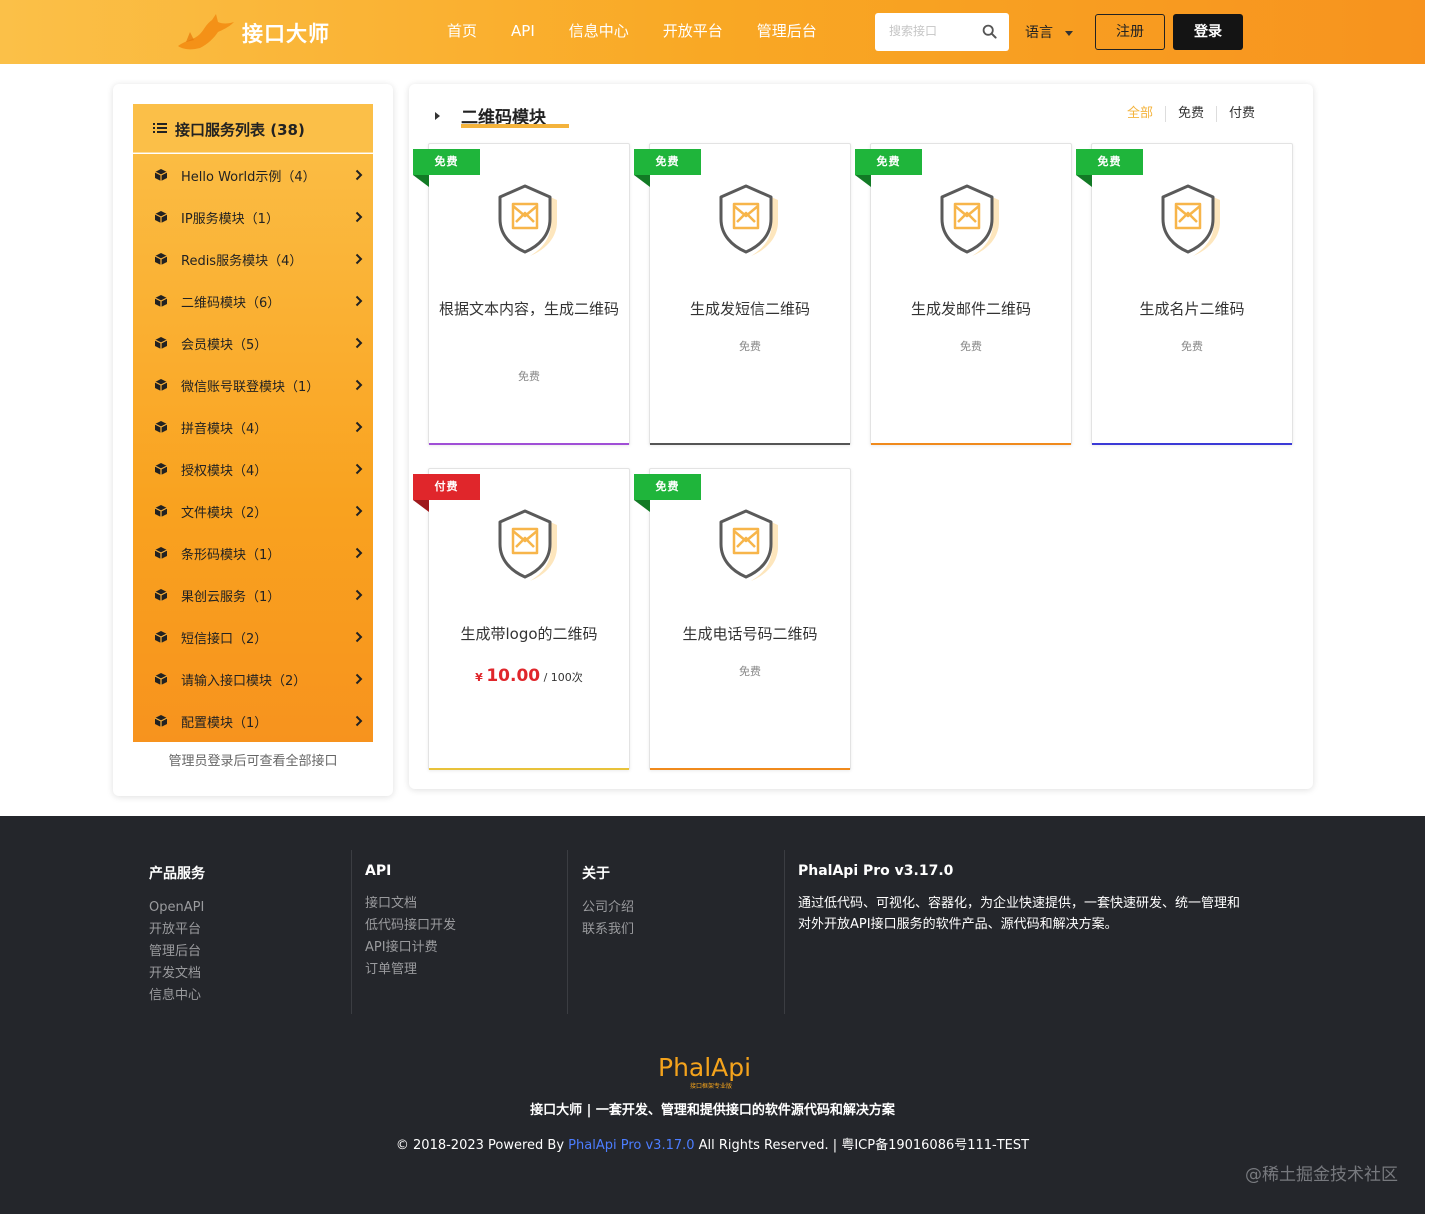  What do you see at coordinates (224, 429) in the screenshot?
I see `sidebar-item-label: 拼音模块（4）` at bounding box center [224, 429].